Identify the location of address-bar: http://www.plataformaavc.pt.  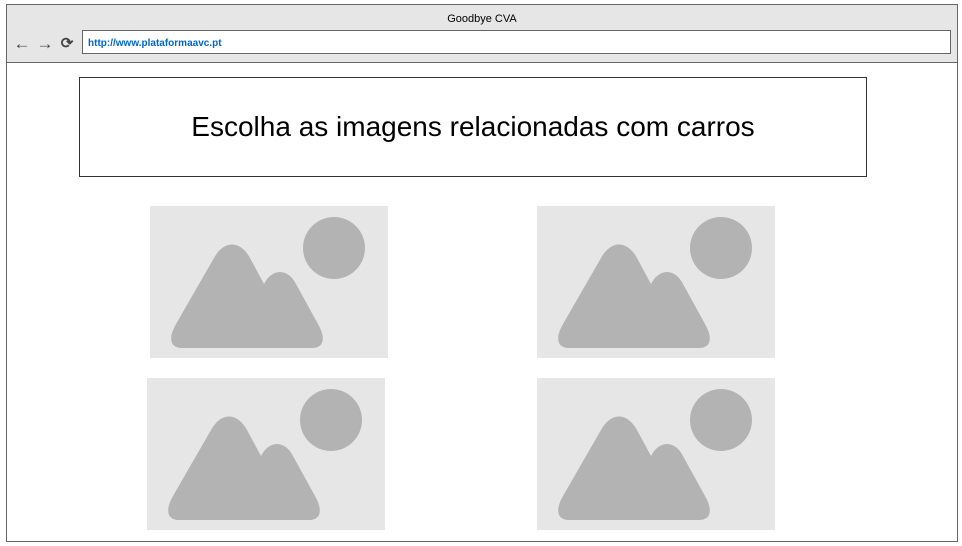
(516, 42).